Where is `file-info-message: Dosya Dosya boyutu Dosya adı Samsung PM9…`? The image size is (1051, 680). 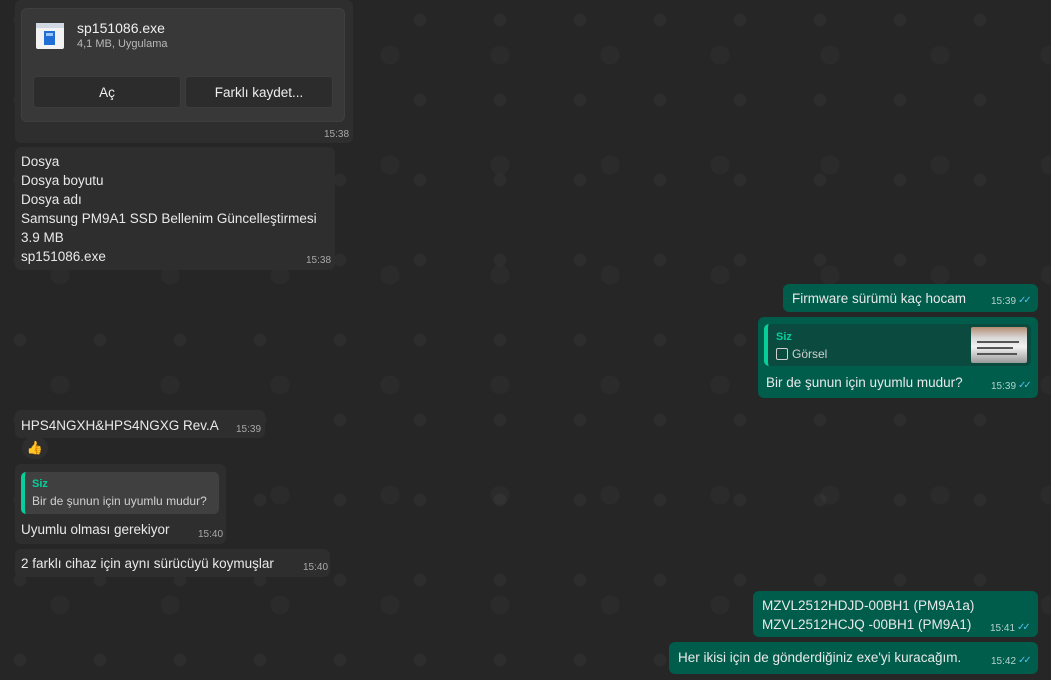
file-info-message: Dosya Dosya boyutu Dosya adı Samsung PM9… is located at coordinates (175, 208).